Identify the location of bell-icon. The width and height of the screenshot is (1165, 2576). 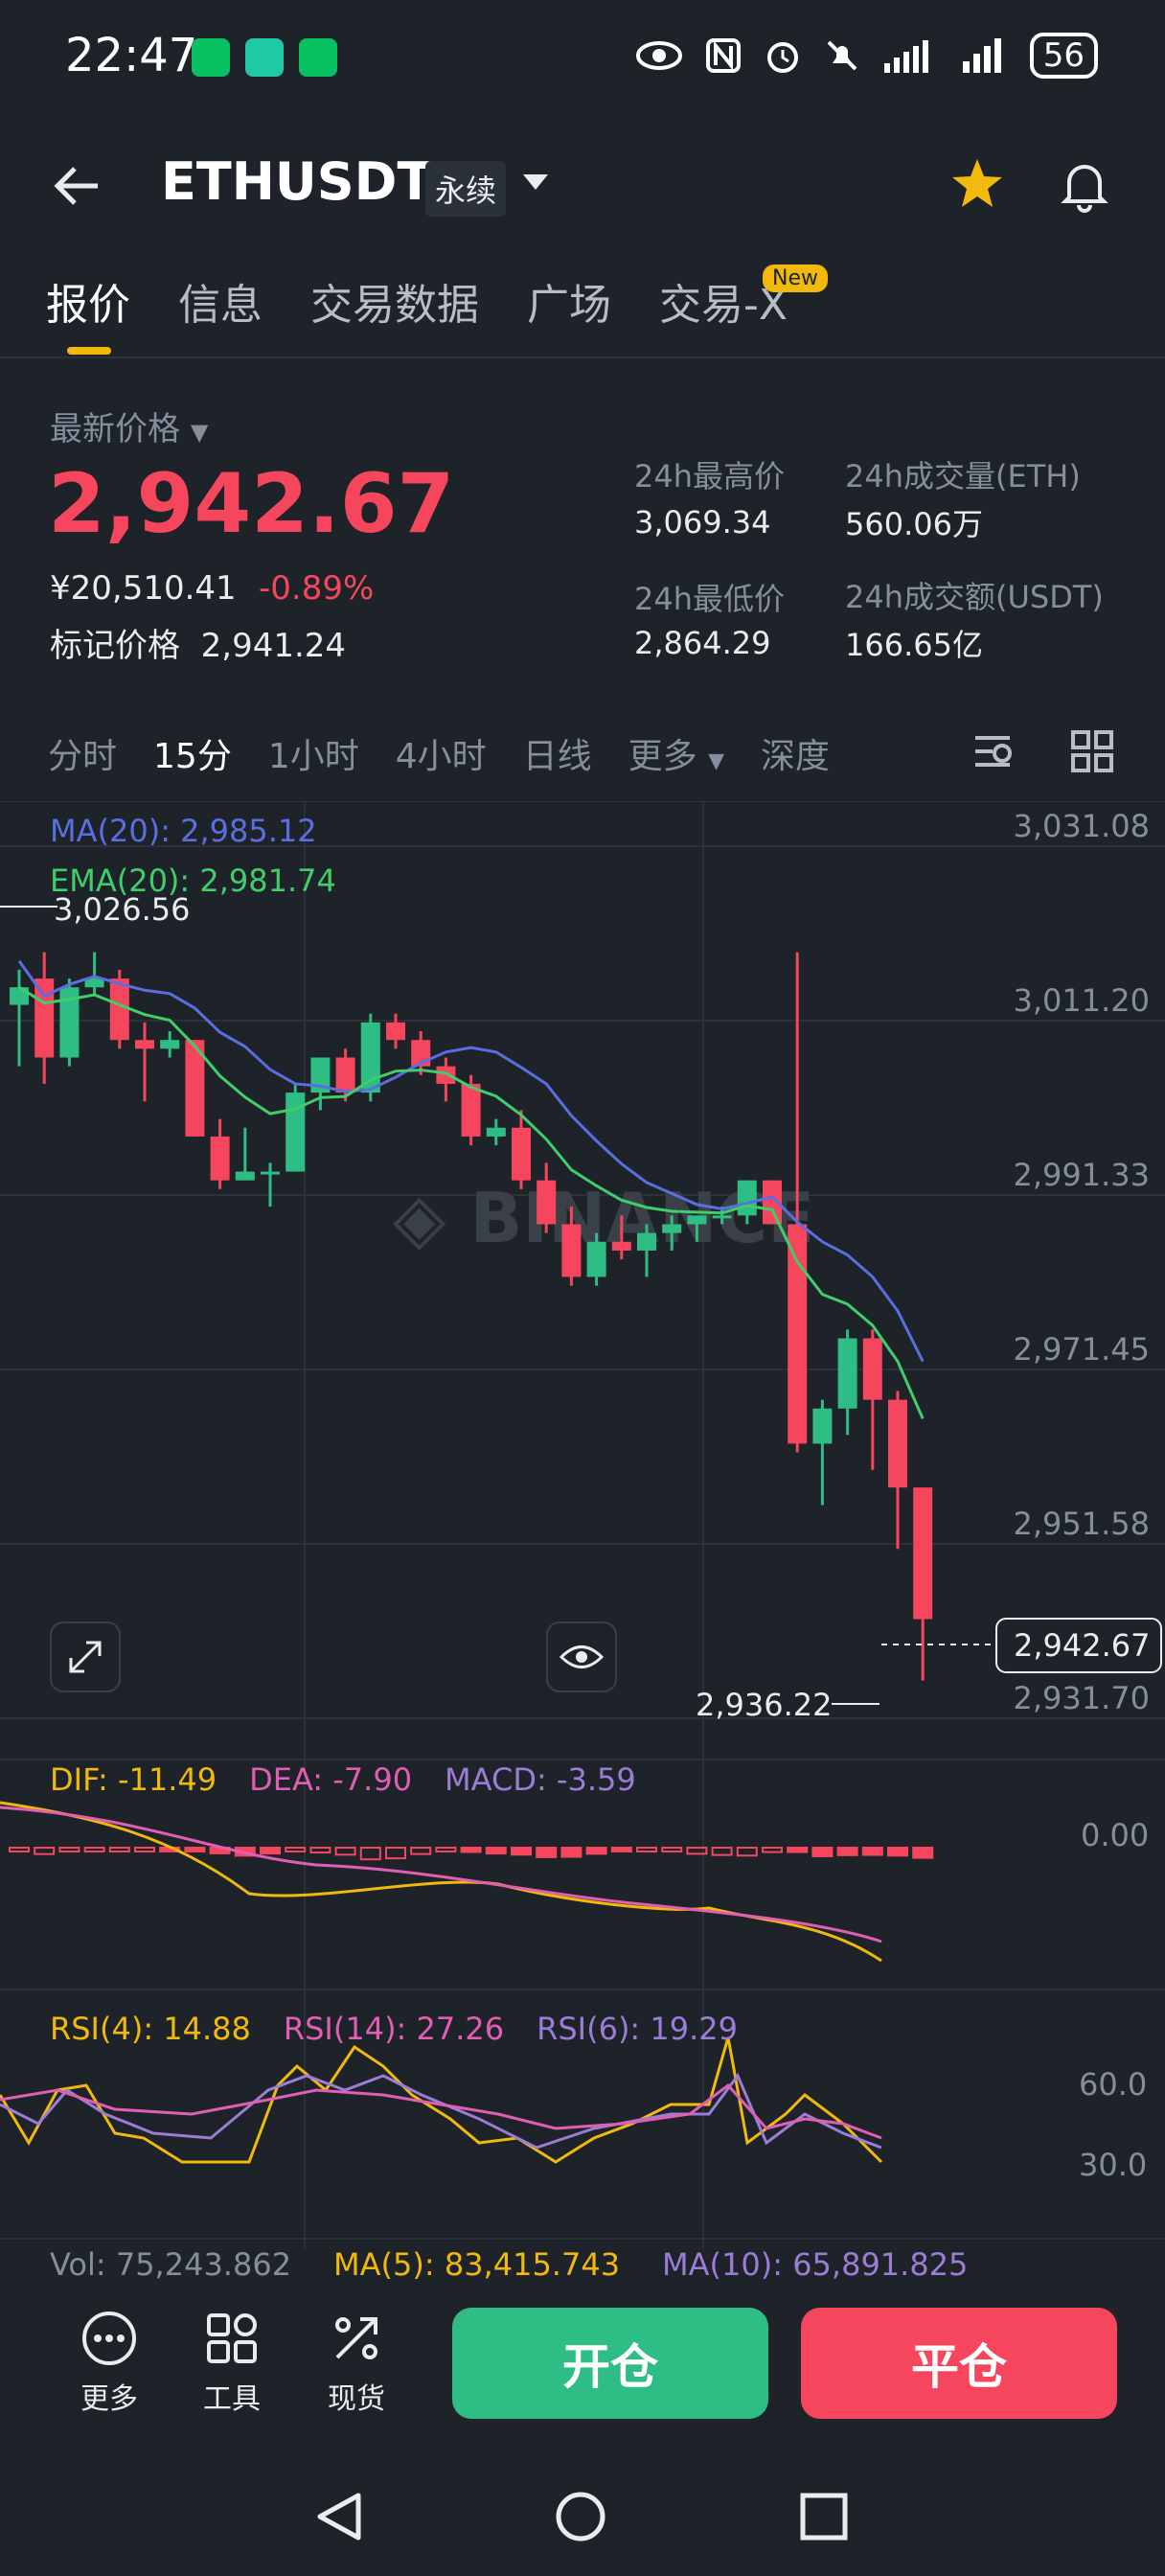
(1084, 184).